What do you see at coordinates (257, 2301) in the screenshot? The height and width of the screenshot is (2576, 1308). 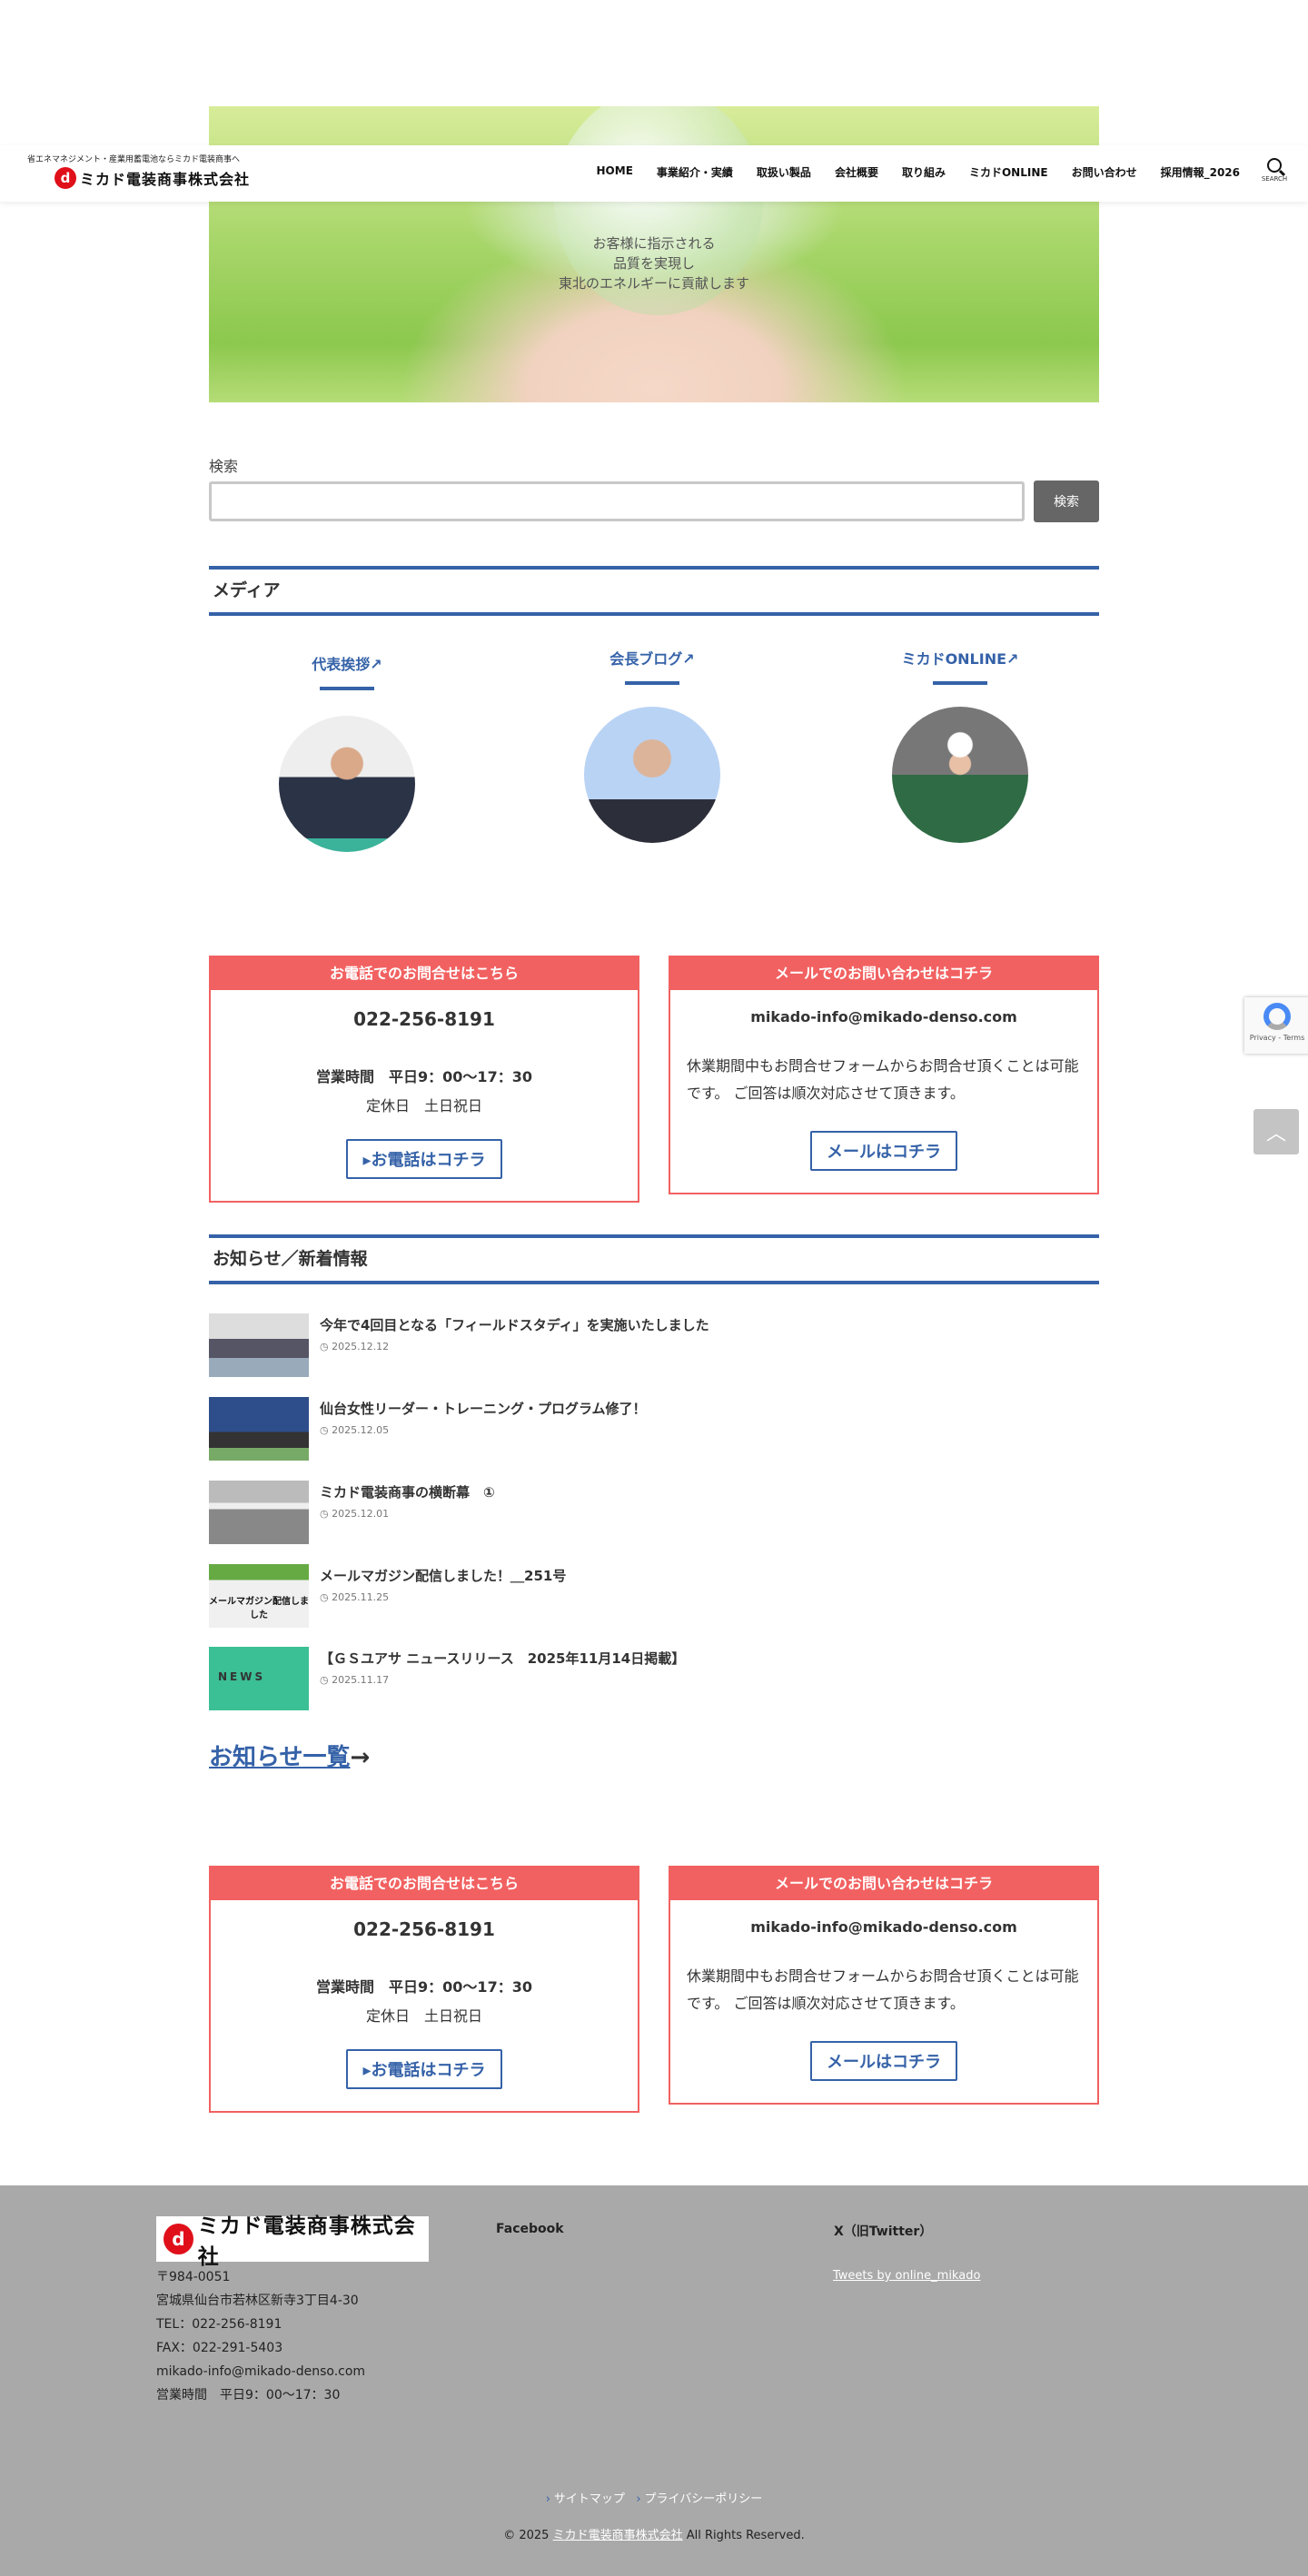 I see `street-address: 宮城県仙台市若林区新寺3丁目4-30` at bounding box center [257, 2301].